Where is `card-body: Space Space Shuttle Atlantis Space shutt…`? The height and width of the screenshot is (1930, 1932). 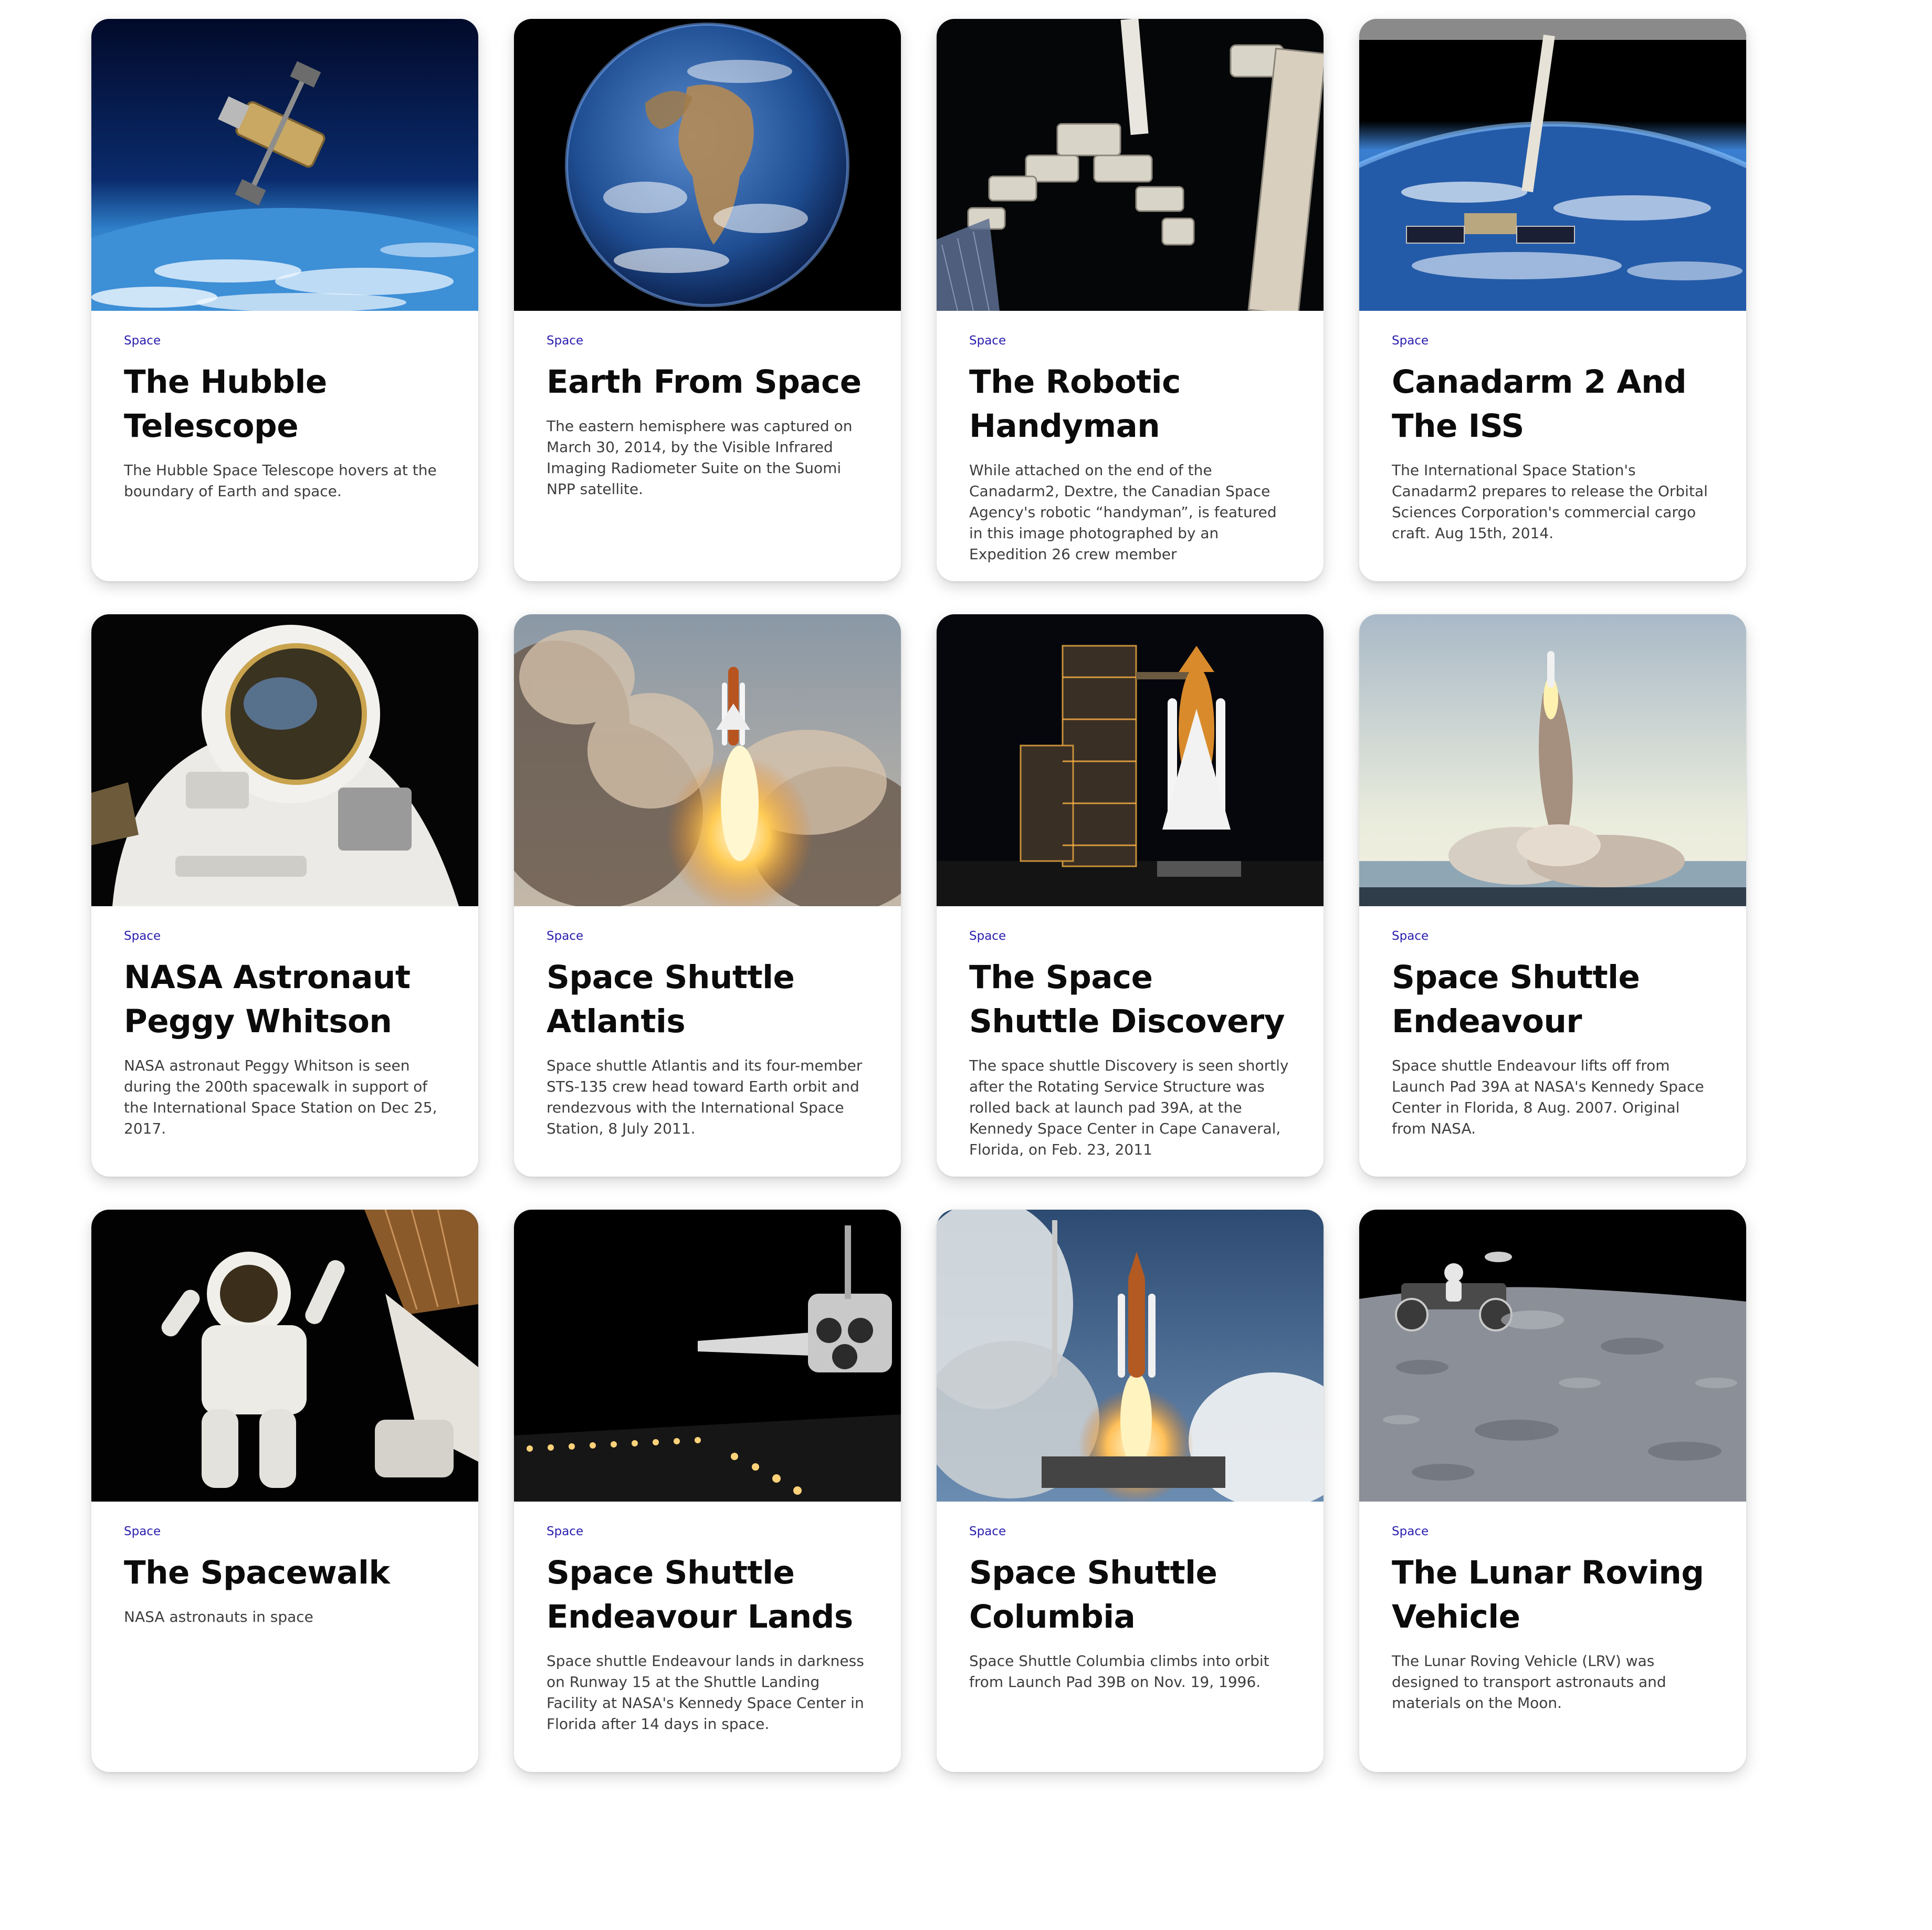 card-body: Space Space Shuttle Atlantis Space shutt… is located at coordinates (707, 1033).